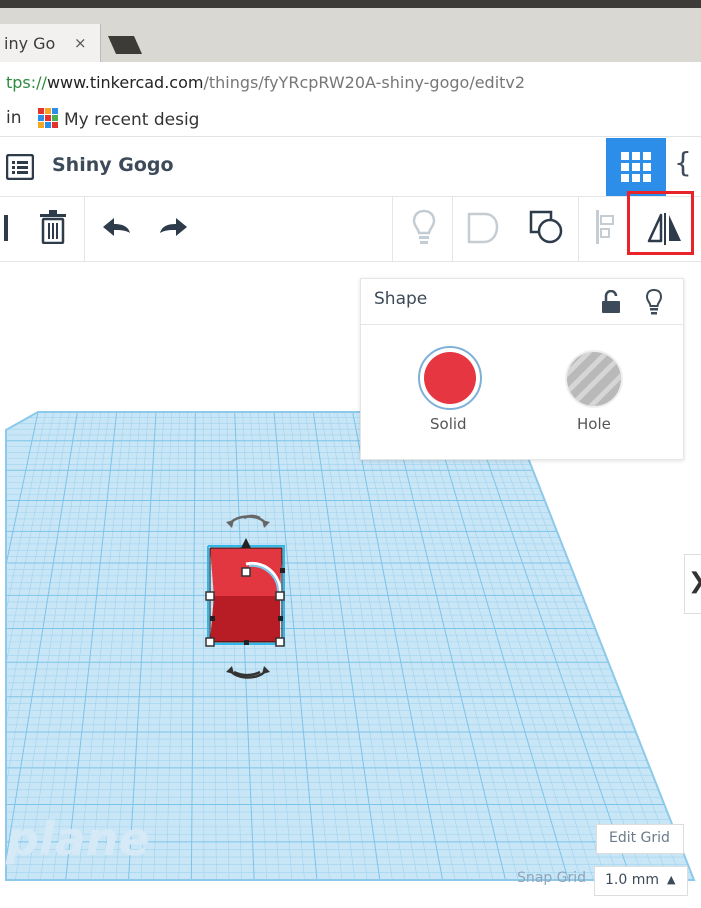 Image resolution: width=701 pixels, height=908 pixels. I want to click on new-tab-button, so click(124, 45).